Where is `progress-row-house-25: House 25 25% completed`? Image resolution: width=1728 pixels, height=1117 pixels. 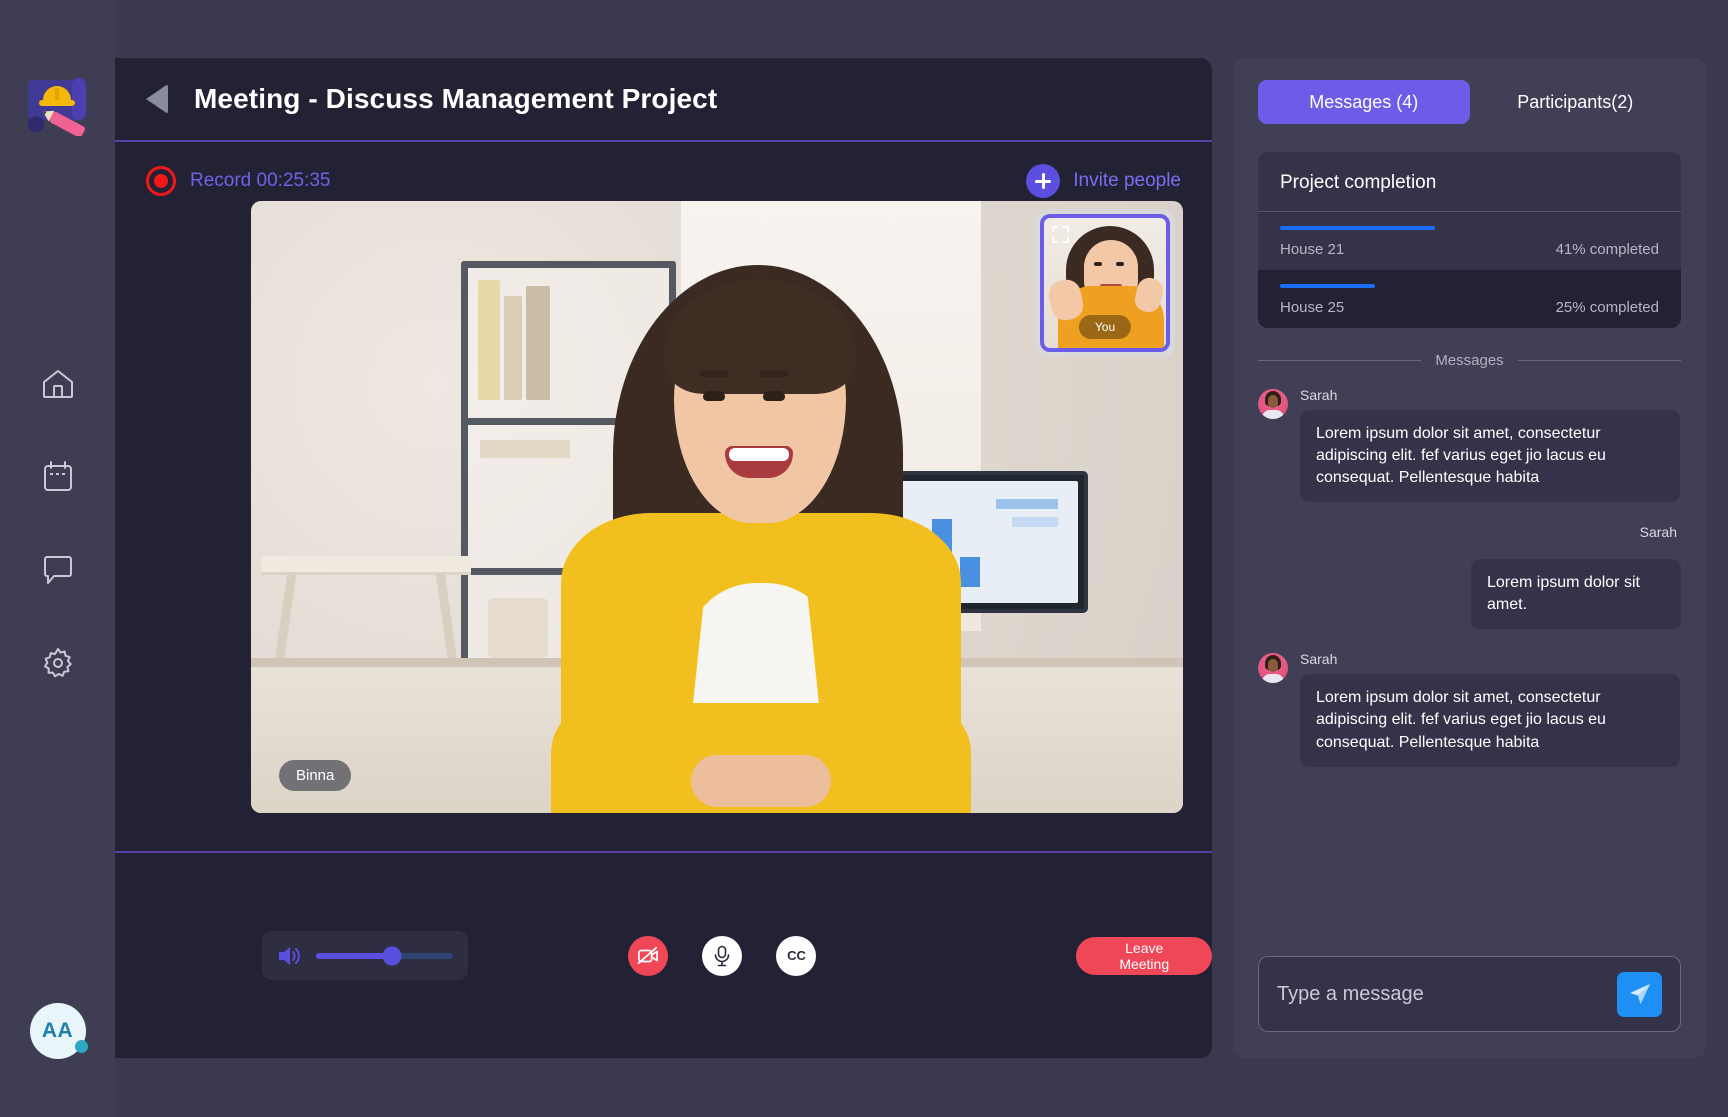
progress-row-house-25: House 25 25% completed is located at coordinates (1469, 299).